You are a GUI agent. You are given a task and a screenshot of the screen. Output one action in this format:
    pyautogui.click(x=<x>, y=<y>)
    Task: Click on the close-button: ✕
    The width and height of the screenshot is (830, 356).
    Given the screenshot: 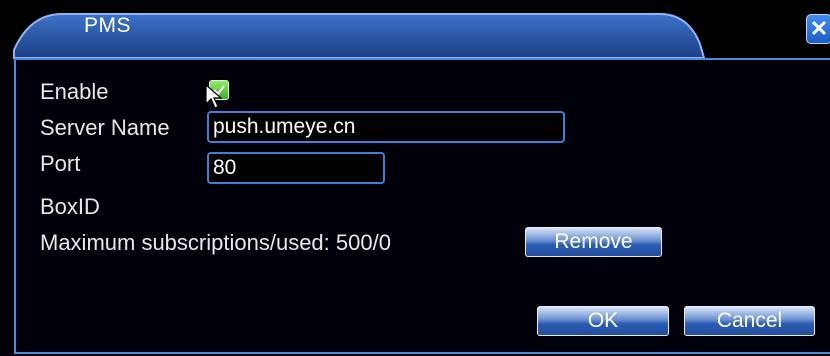 What is the action you would take?
    pyautogui.click(x=818, y=29)
    